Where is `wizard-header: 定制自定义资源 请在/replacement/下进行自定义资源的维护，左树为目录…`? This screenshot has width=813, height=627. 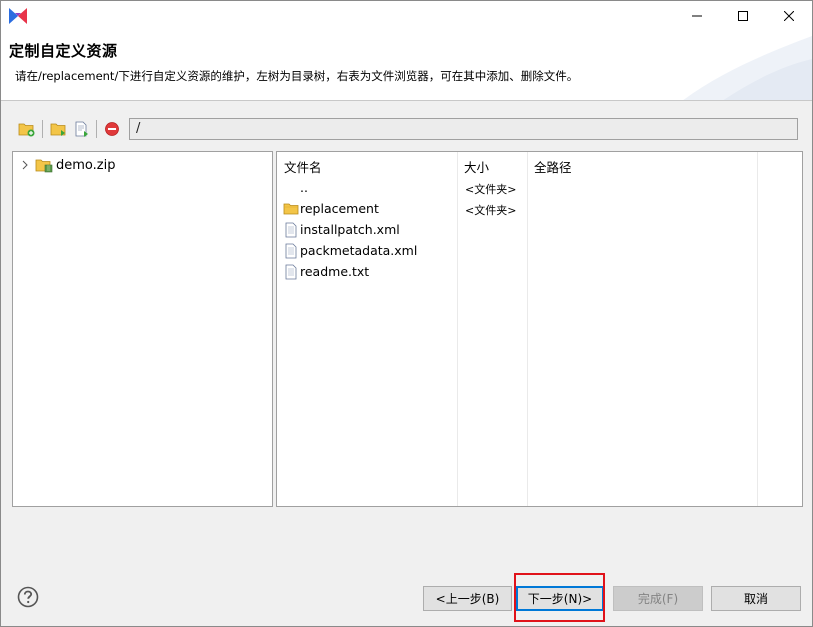 wizard-header: 定制自定义资源 请在/replacement/下进行自定义资源的维护，左树为目录… is located at coordinates (406, 66).